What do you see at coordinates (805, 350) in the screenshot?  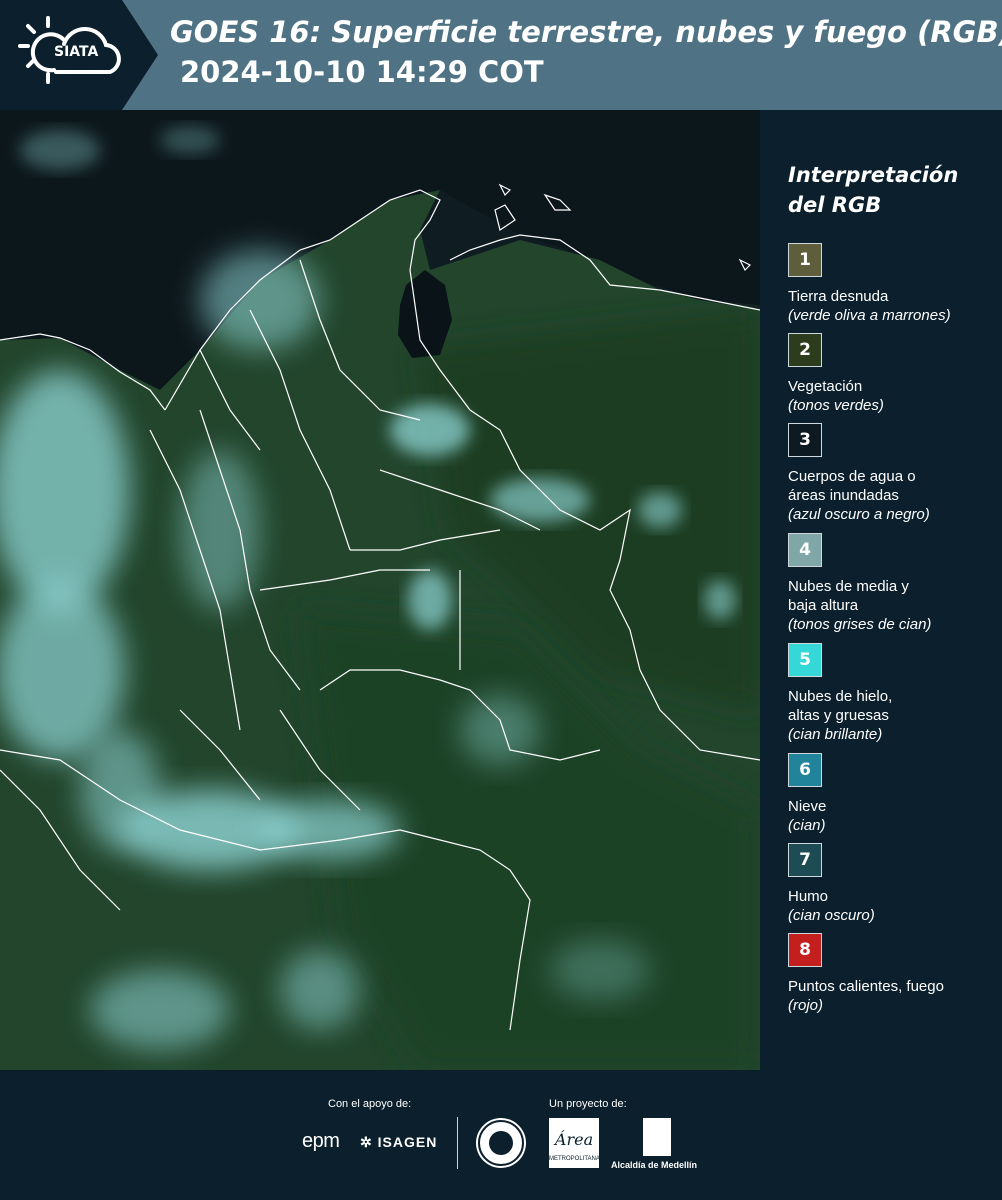 I see `legend-swatch: 2` at bounding box center [805, 350].